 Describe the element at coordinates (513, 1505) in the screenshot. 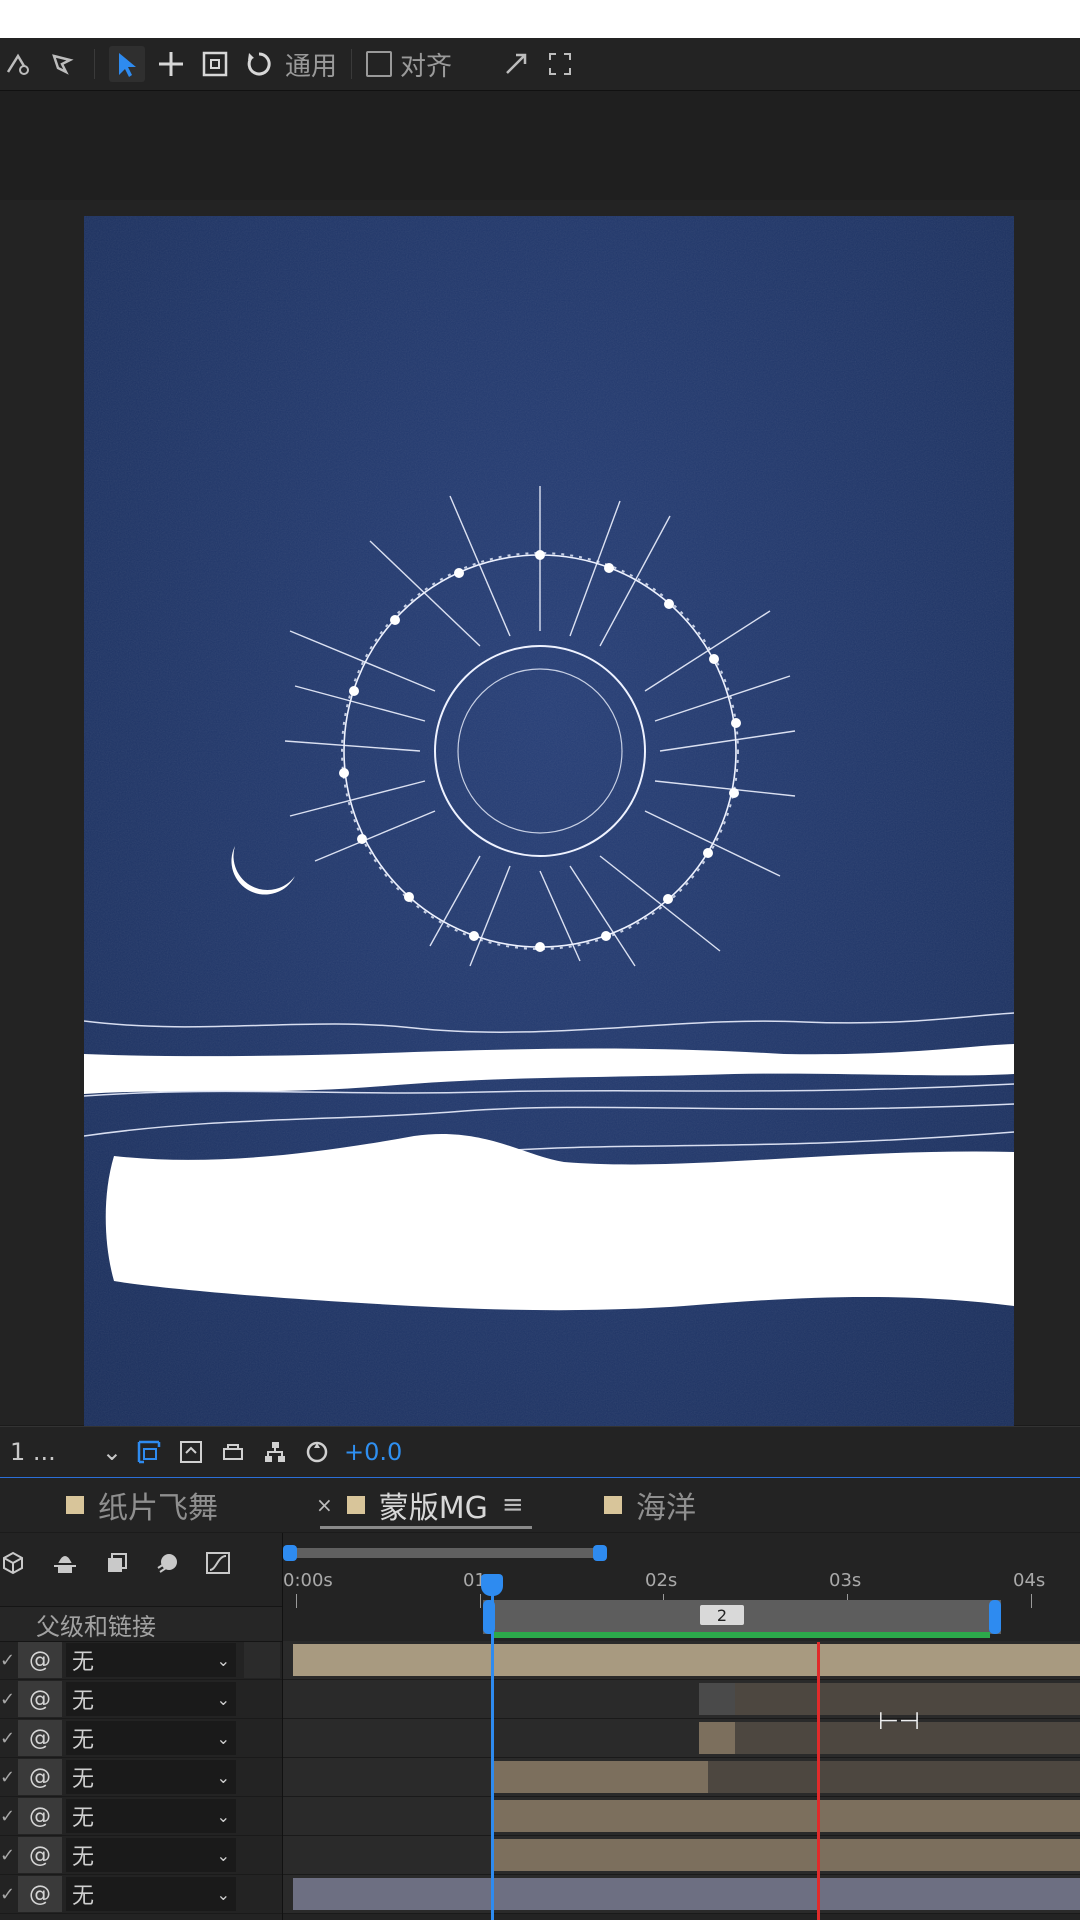

I see `hamburger-menu-icon: ≡` at that location.